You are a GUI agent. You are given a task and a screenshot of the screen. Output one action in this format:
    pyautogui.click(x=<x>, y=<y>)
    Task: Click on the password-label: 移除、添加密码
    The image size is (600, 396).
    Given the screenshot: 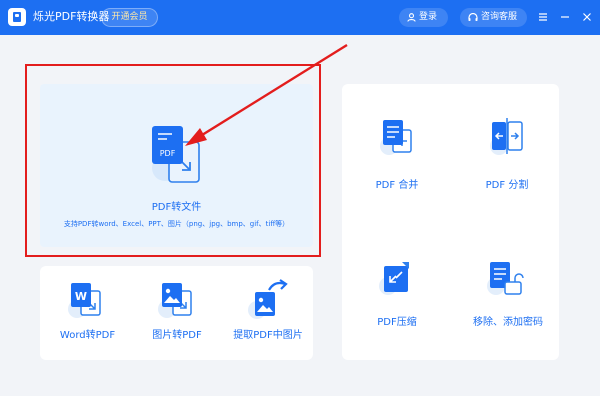 What is the action you would take?
    pyautogui.click(x=508, y=322)
    